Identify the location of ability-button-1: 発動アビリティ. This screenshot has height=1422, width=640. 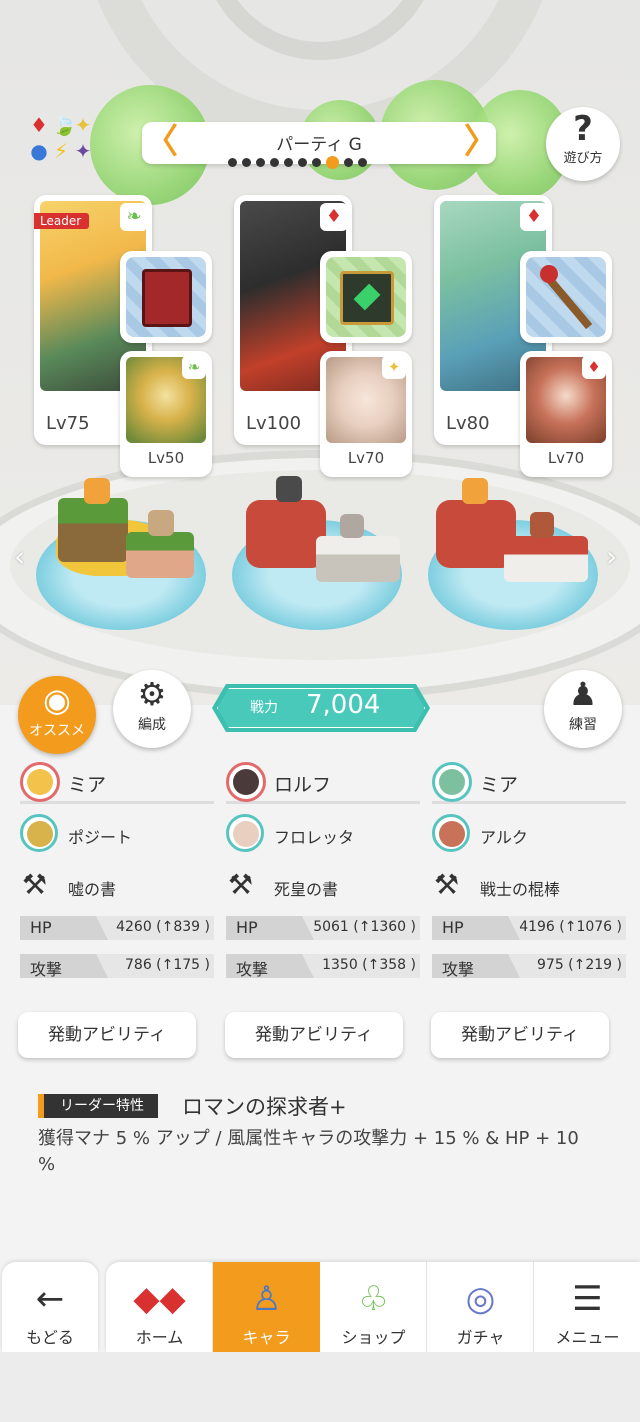
(107, 1035).